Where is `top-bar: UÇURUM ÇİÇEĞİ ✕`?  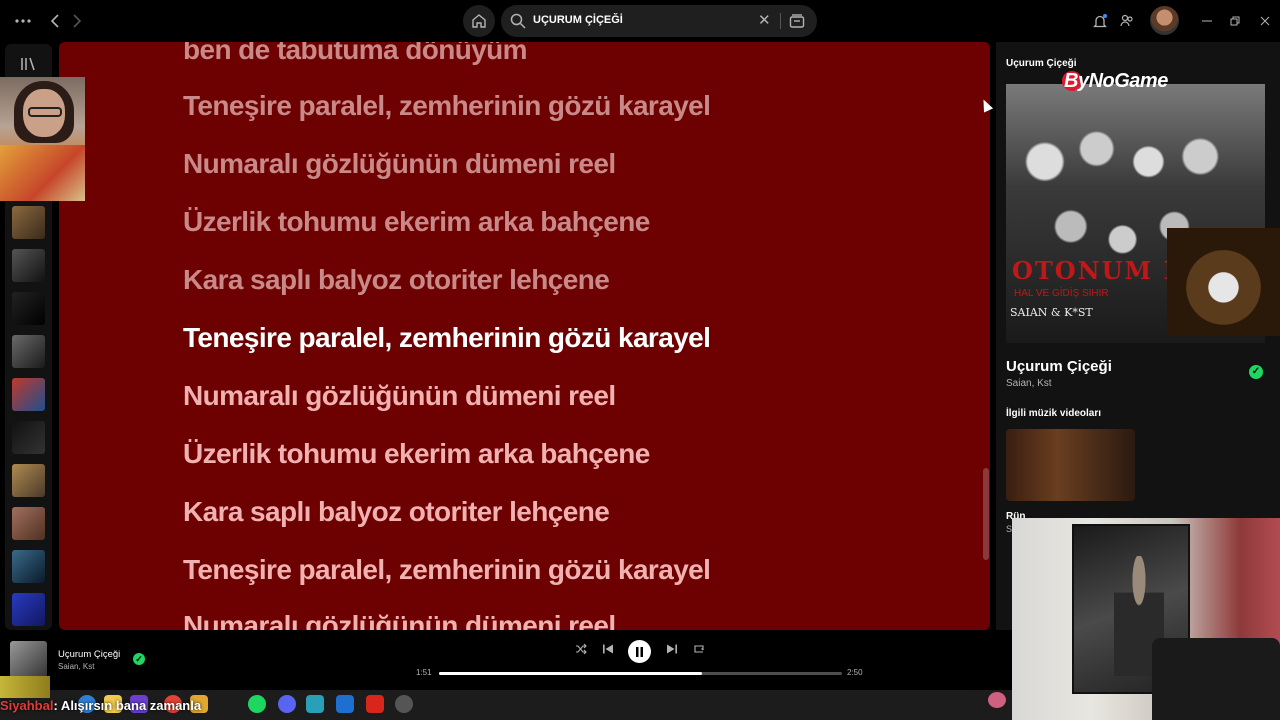
top-bar: UÇURUM ÇİÇEĞİ ✕ is located at coordinates (640, 21).